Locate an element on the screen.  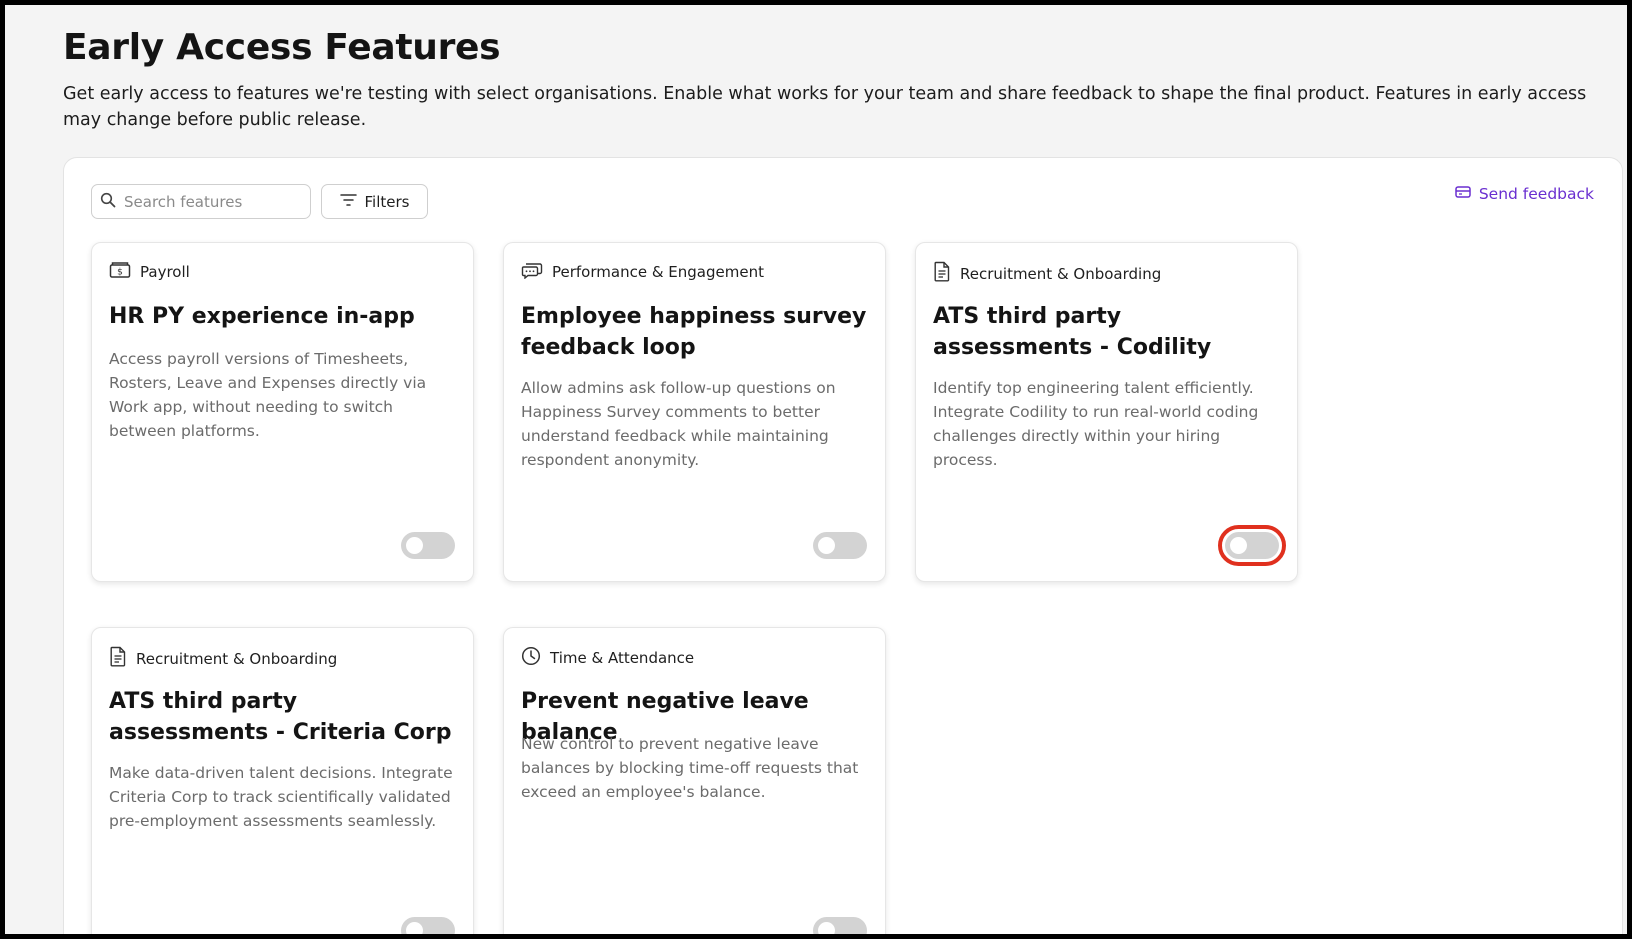
card-category: Performance & Engagement is located at coordinates (642, 272).